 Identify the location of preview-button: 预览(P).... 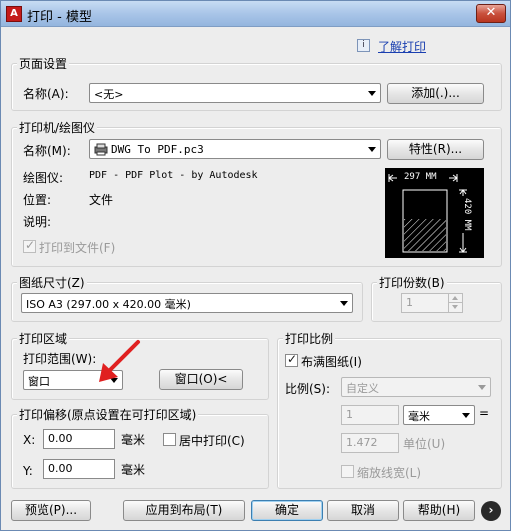
(51, 510).